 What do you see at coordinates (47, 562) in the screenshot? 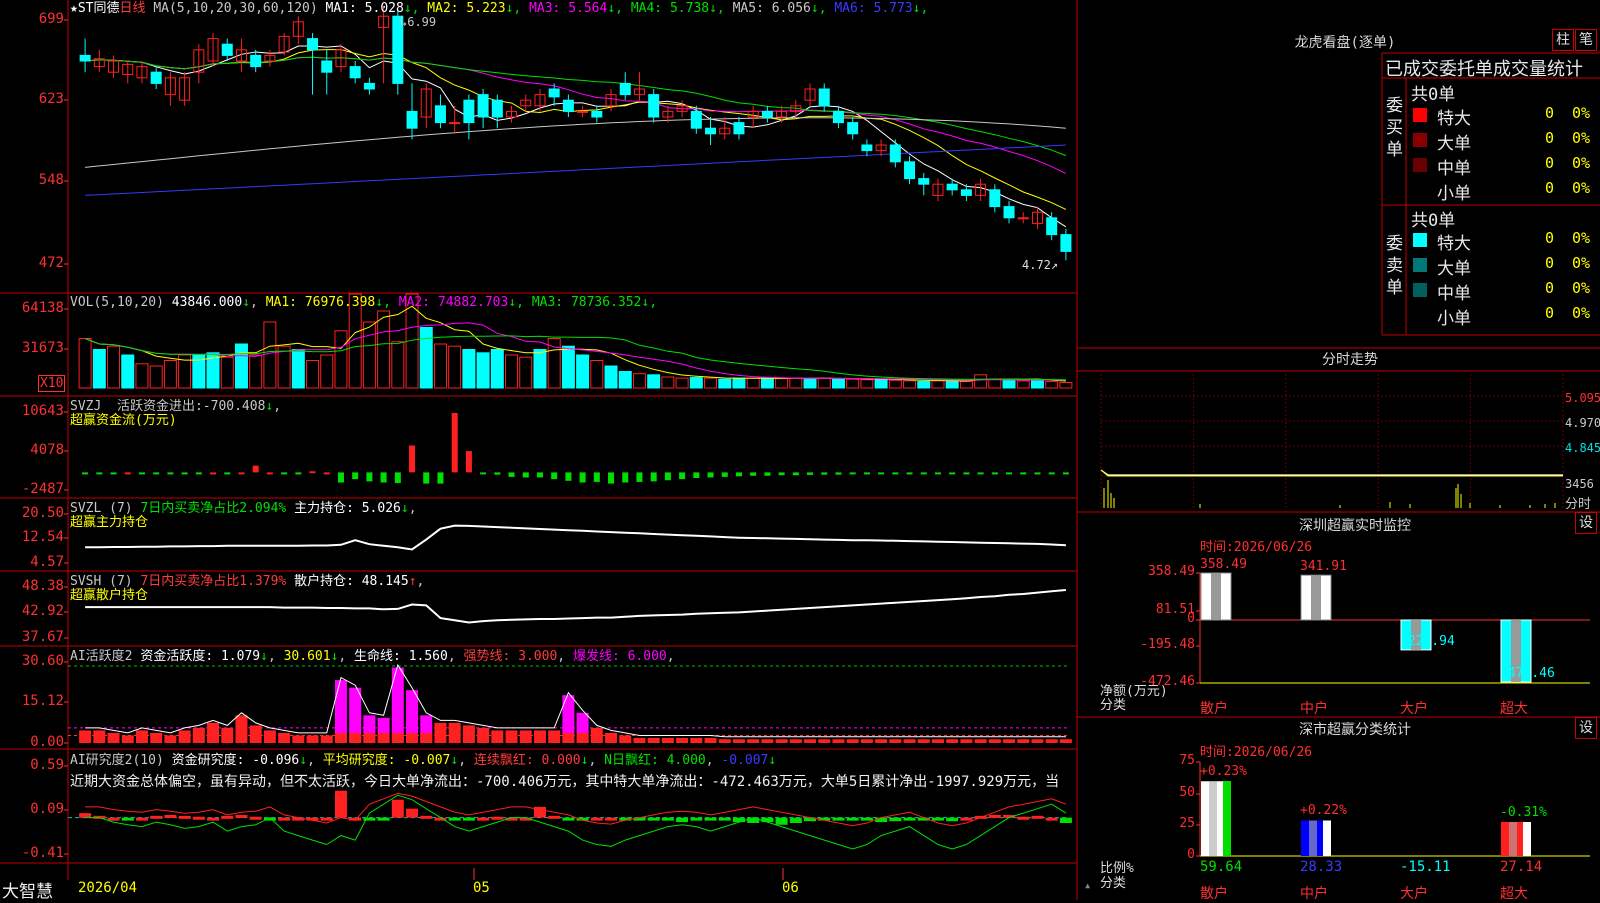
I see `svzl-tick-label: 4.57` at bounding box center [47, 562].